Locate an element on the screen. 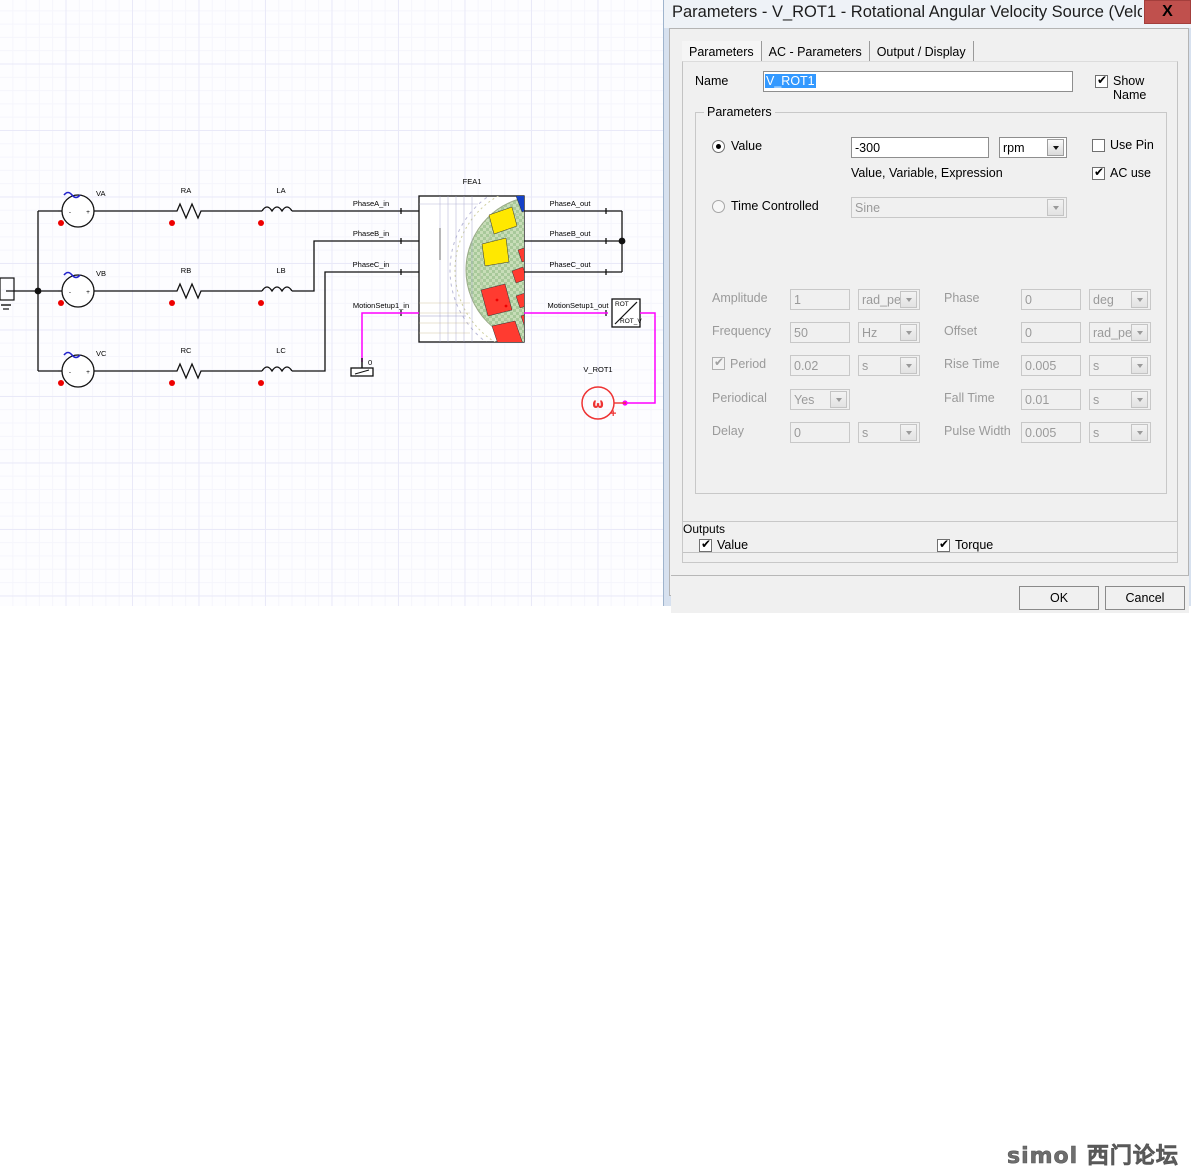 This screenshot has height=1170, width=1191. pulse-width-input is located at coordinates (1051, 432).